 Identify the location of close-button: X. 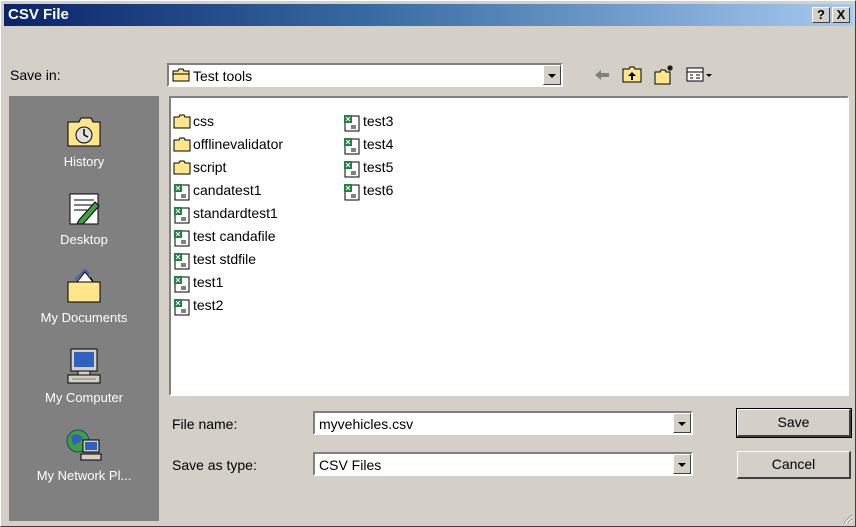
(841, 15).